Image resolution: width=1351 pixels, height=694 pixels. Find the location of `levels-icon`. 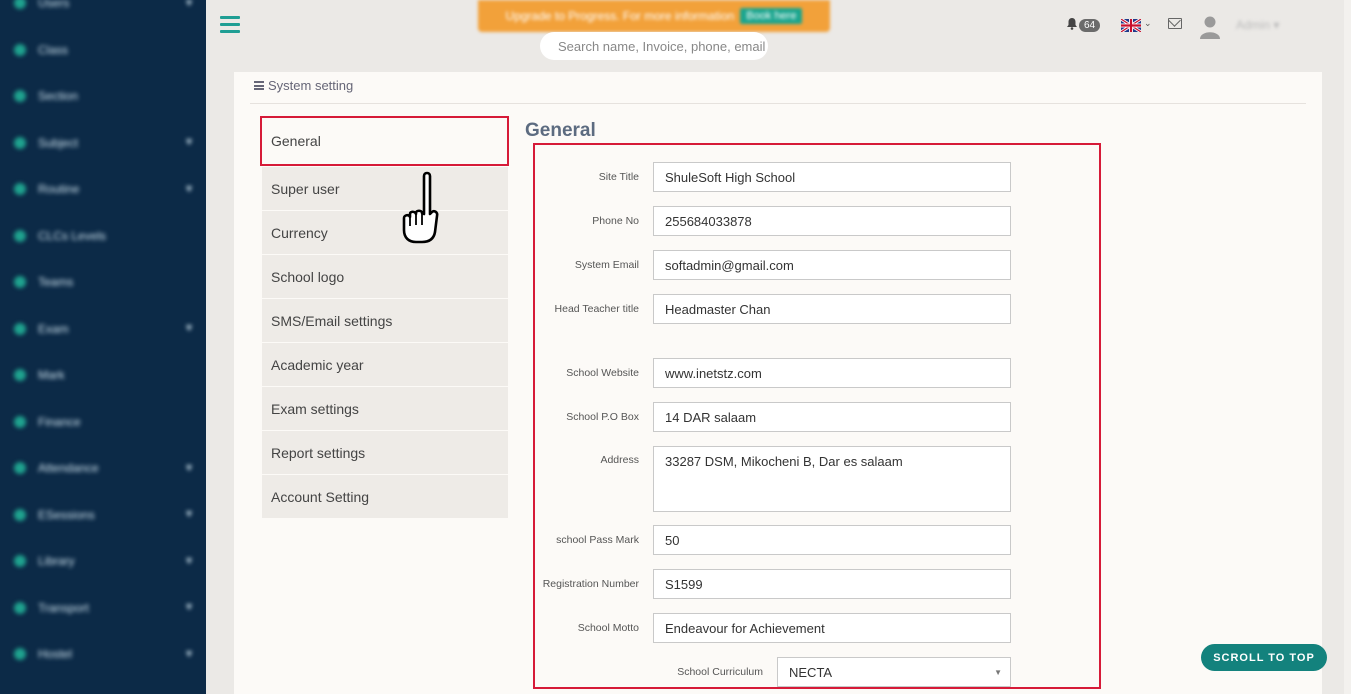

levels-icon is located at coordinates (20, 235).